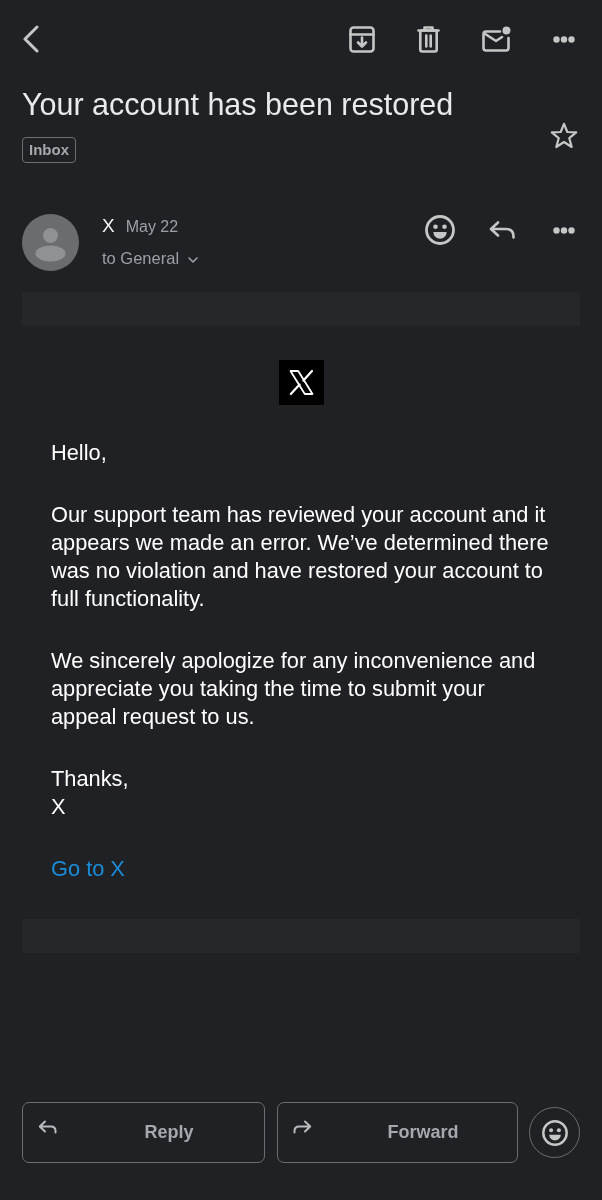 The width and height of the screenshot is (602, 1200). Describe the element at coordinates (397, 1132) in the screenshot. I see `forward-button: Forward` at that location.